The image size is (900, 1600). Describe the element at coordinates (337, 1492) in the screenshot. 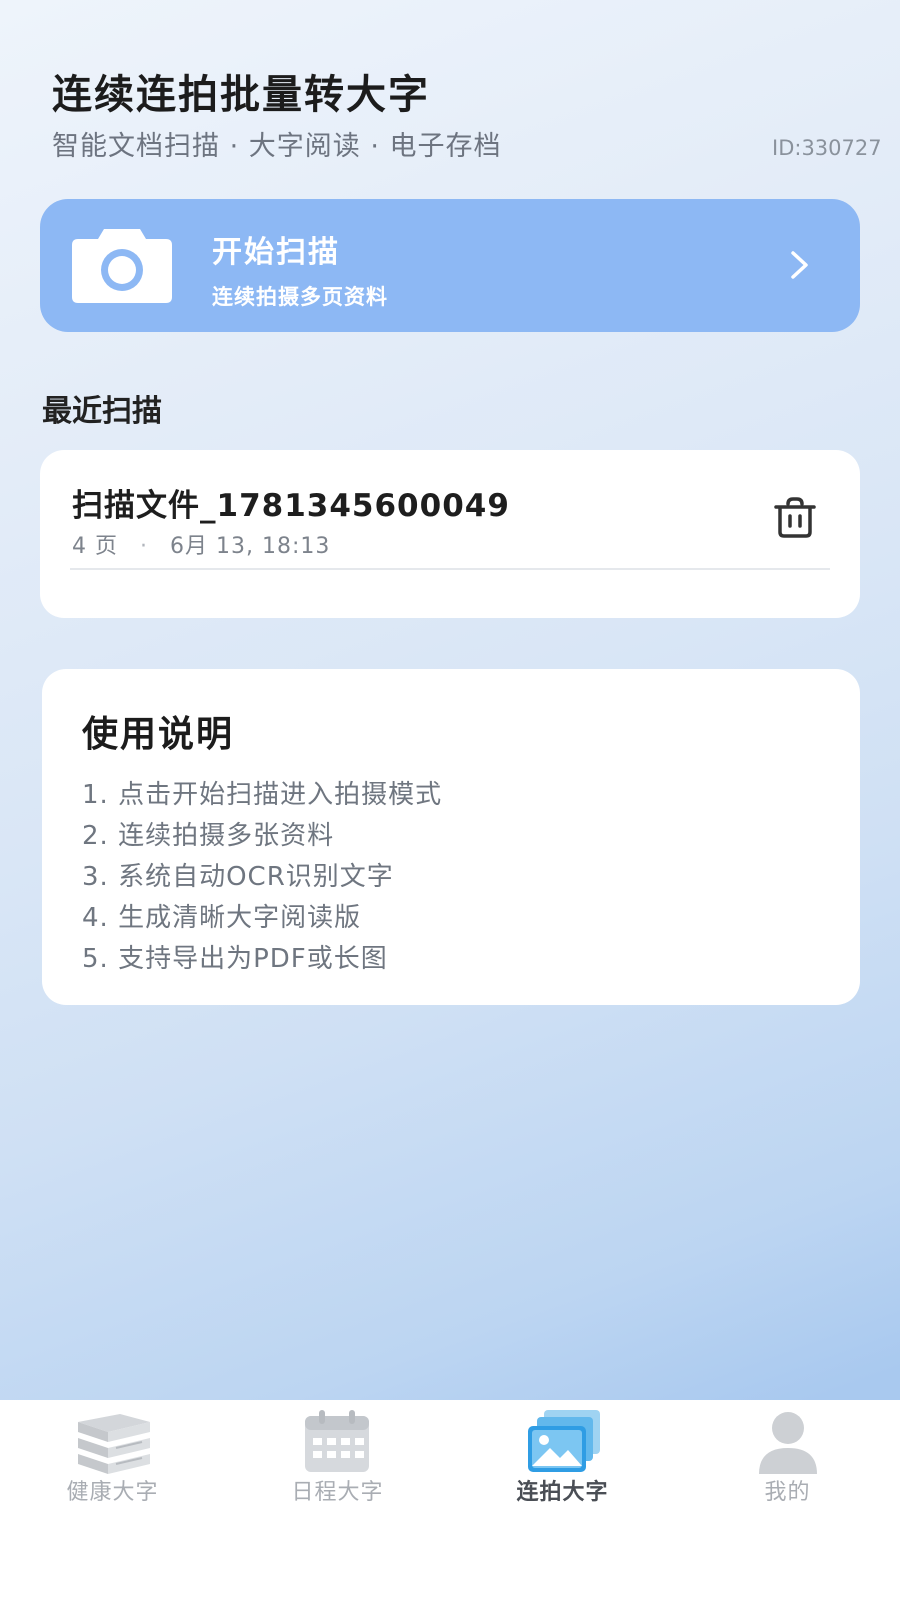

I see `nav-label: 日程大字` at that location.